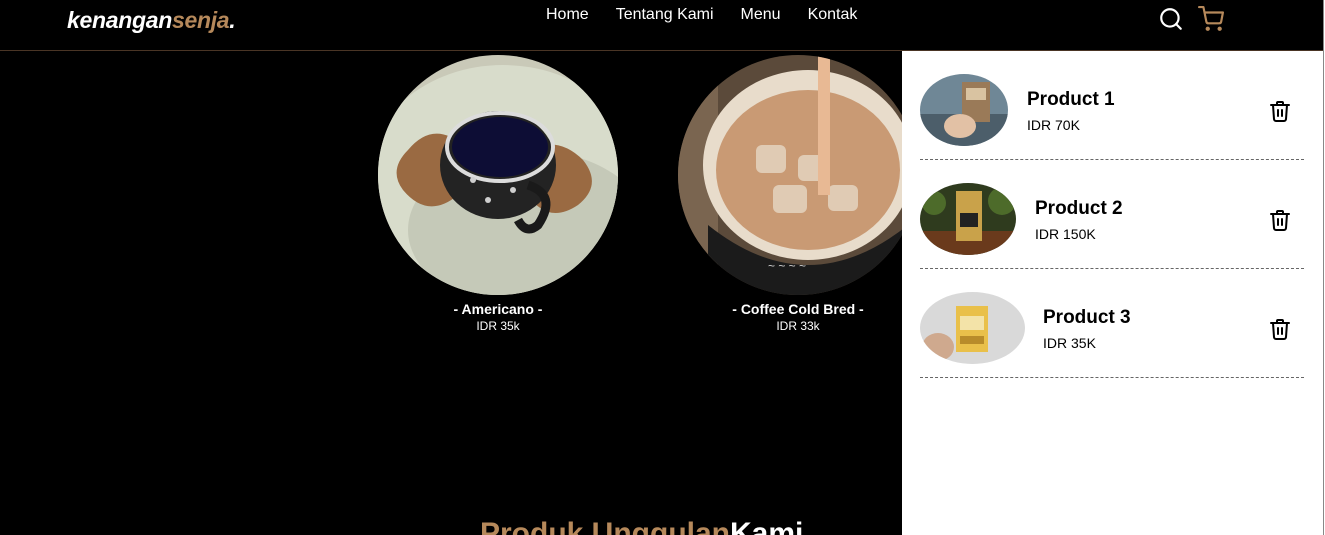  I want to click on search-icon, so click(1171, 19).